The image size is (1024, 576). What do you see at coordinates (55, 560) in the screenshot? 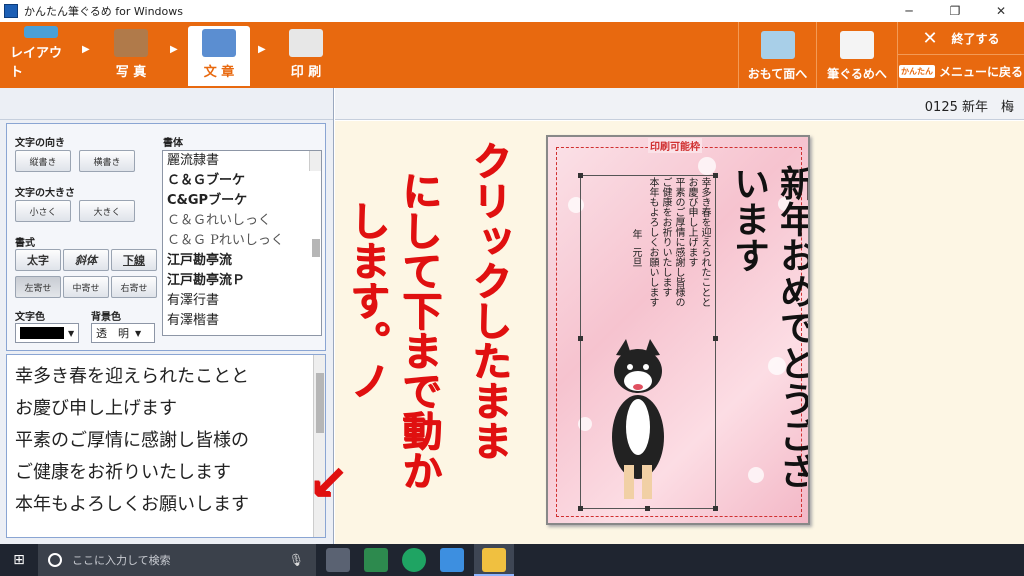
I see `cortana-icon` at bounding box center [55, 560].